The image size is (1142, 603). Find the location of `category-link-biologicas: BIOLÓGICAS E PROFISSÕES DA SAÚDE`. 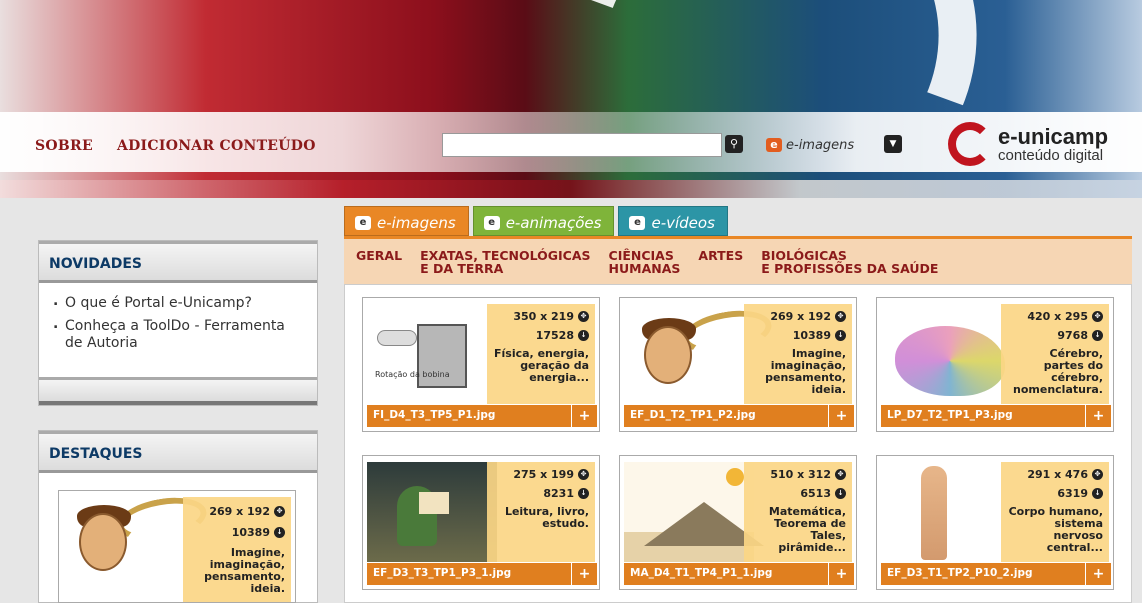

category-link-biologicas: BIOLÓGICAS E PROFISSÕES DA SAÚDE is located at coordinates (849, 266).